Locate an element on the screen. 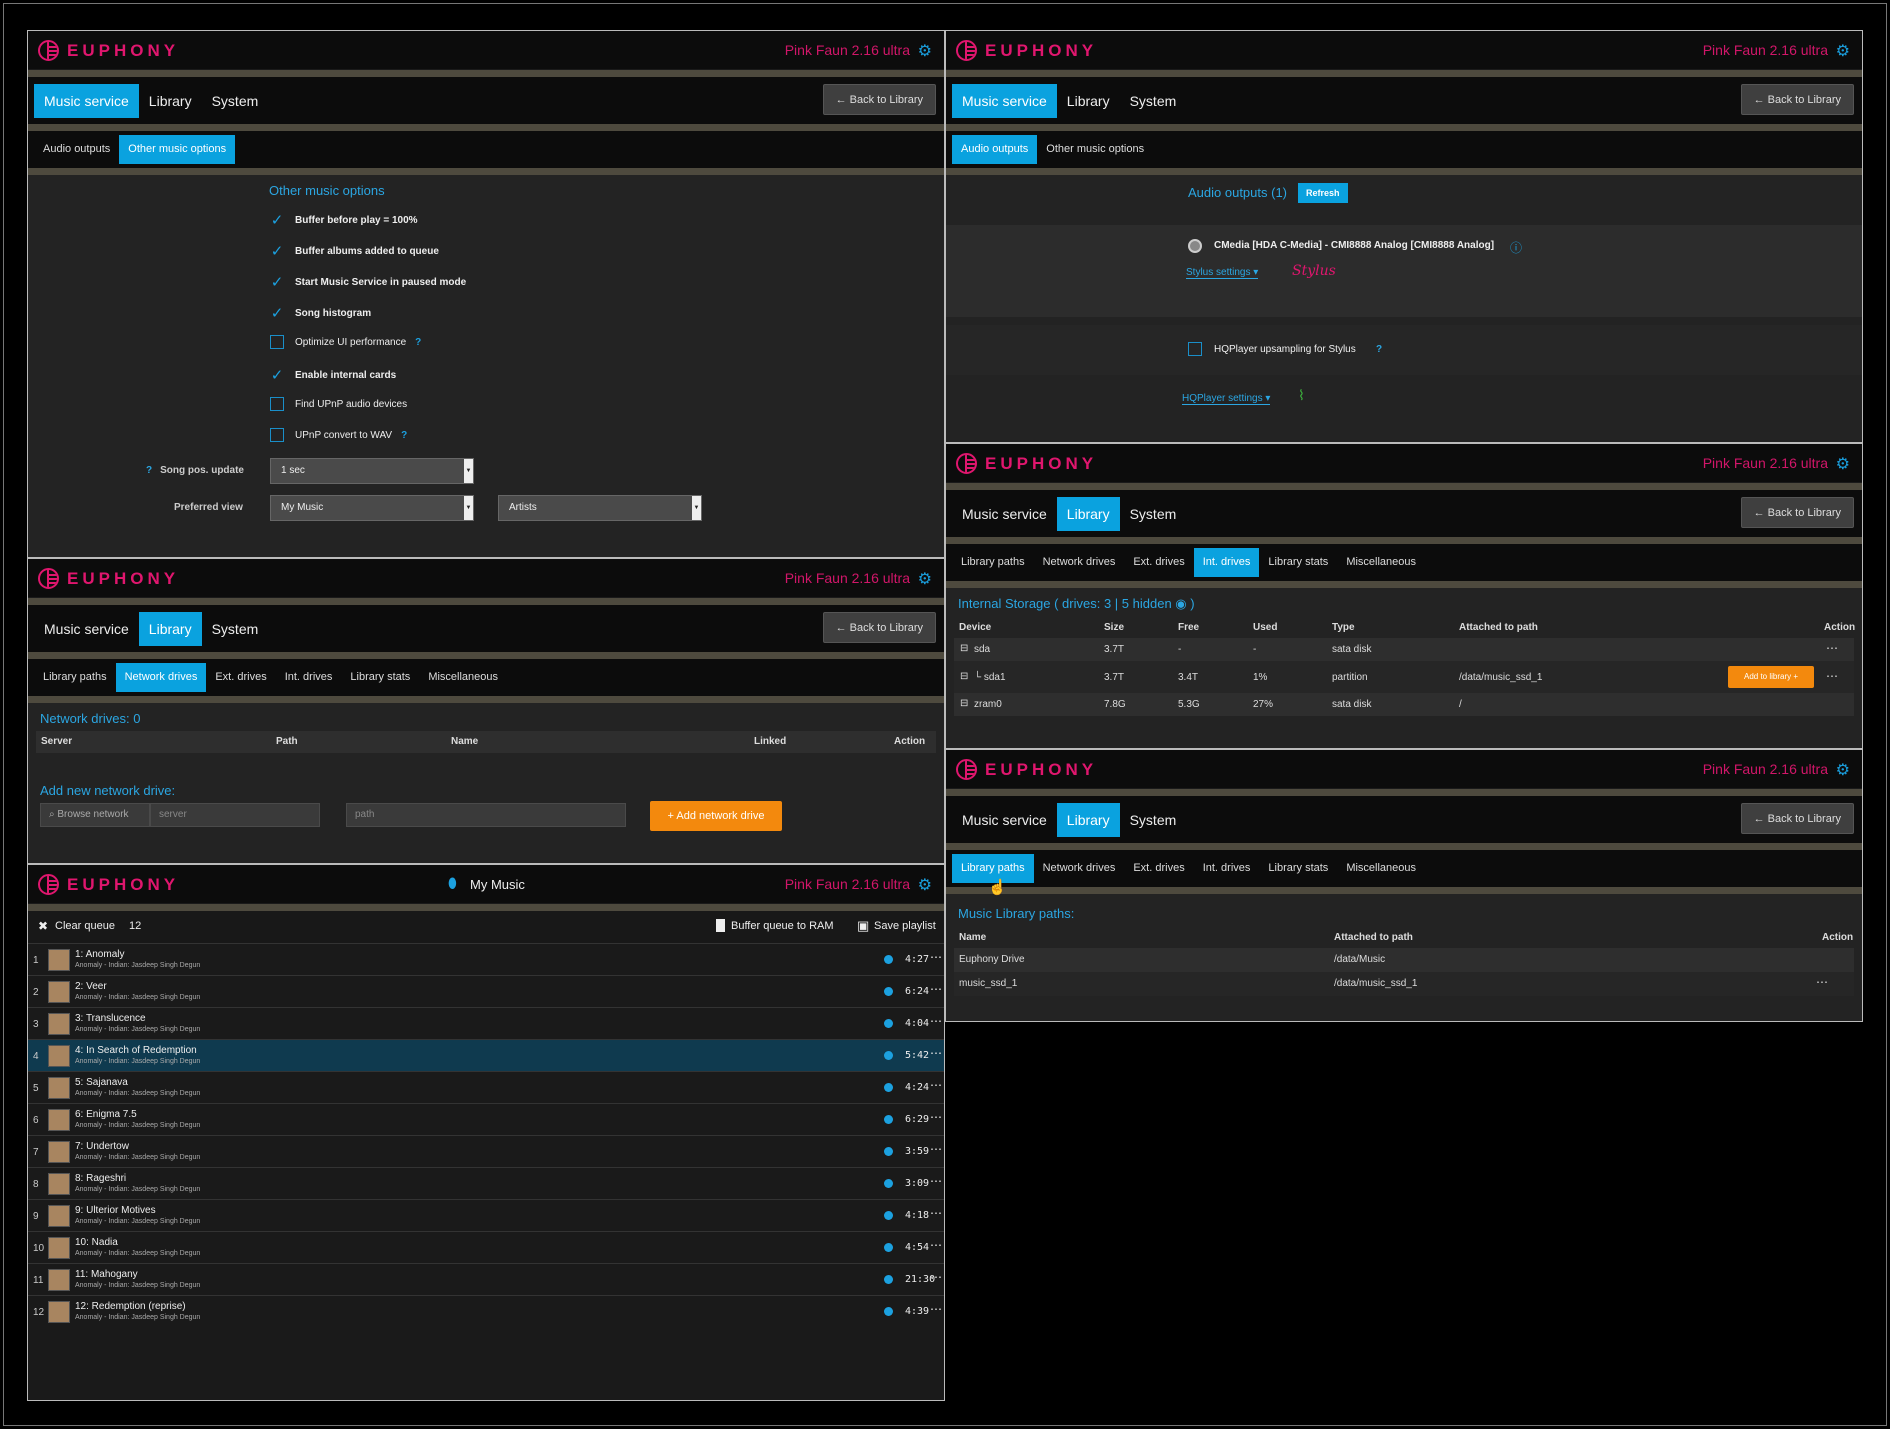  path-input: path is located at coordinates (486, 815).